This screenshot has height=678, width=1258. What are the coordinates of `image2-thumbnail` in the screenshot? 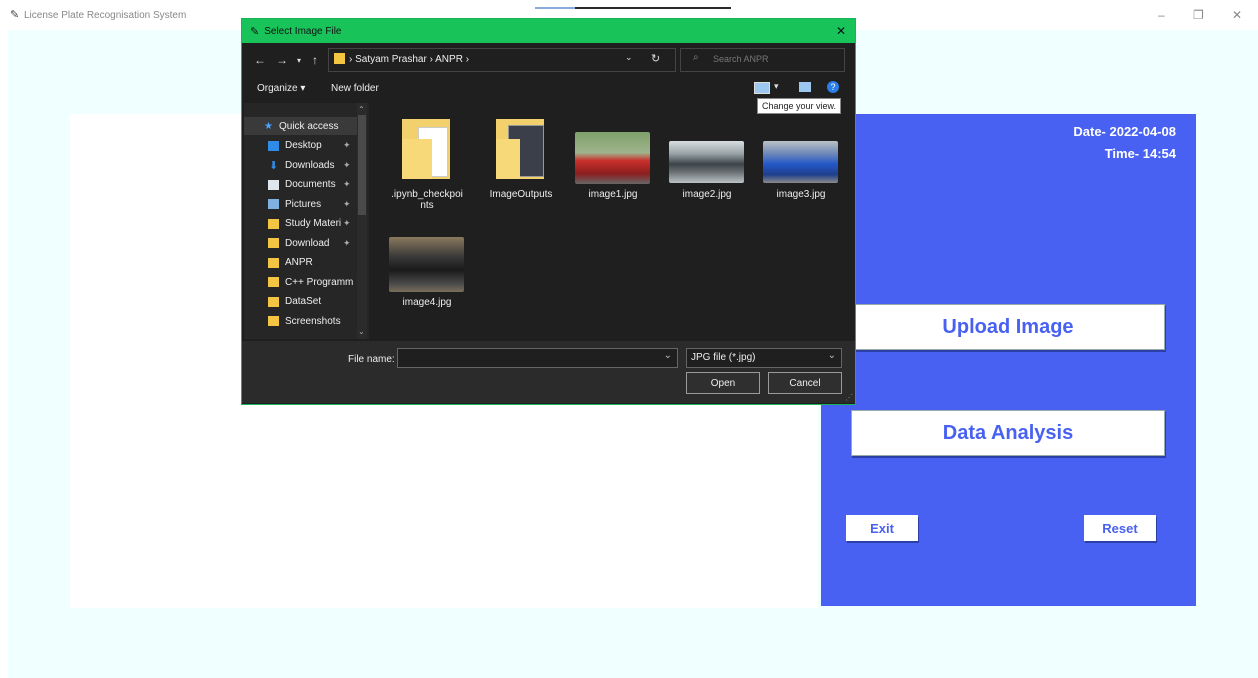 It's located at (706, 162).